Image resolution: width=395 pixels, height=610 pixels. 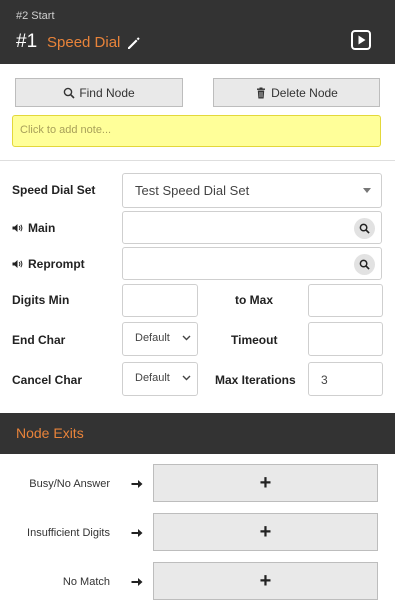 What do you see at coordinates (50, 433) in the screenshot?
I see `node-exits-title: Node Exits` at bounding box center [50, 433].